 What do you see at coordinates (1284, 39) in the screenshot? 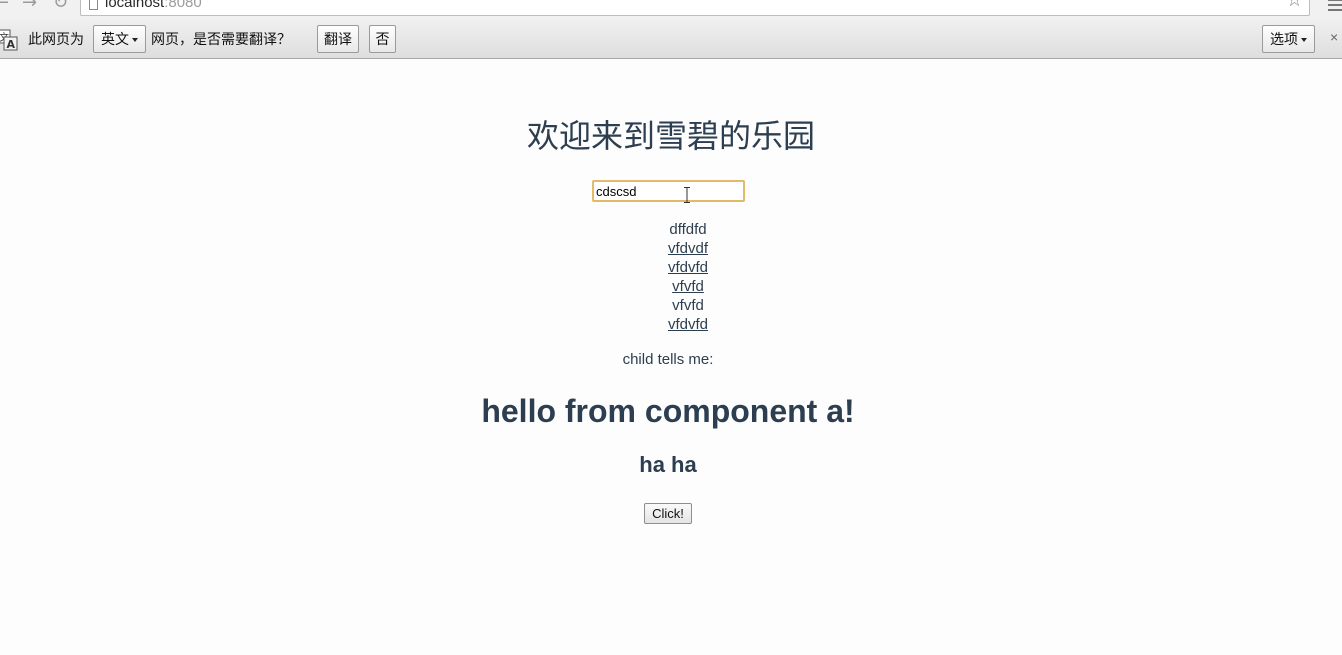
I see `options-label: 选项` at bounding box center [1284, 39].